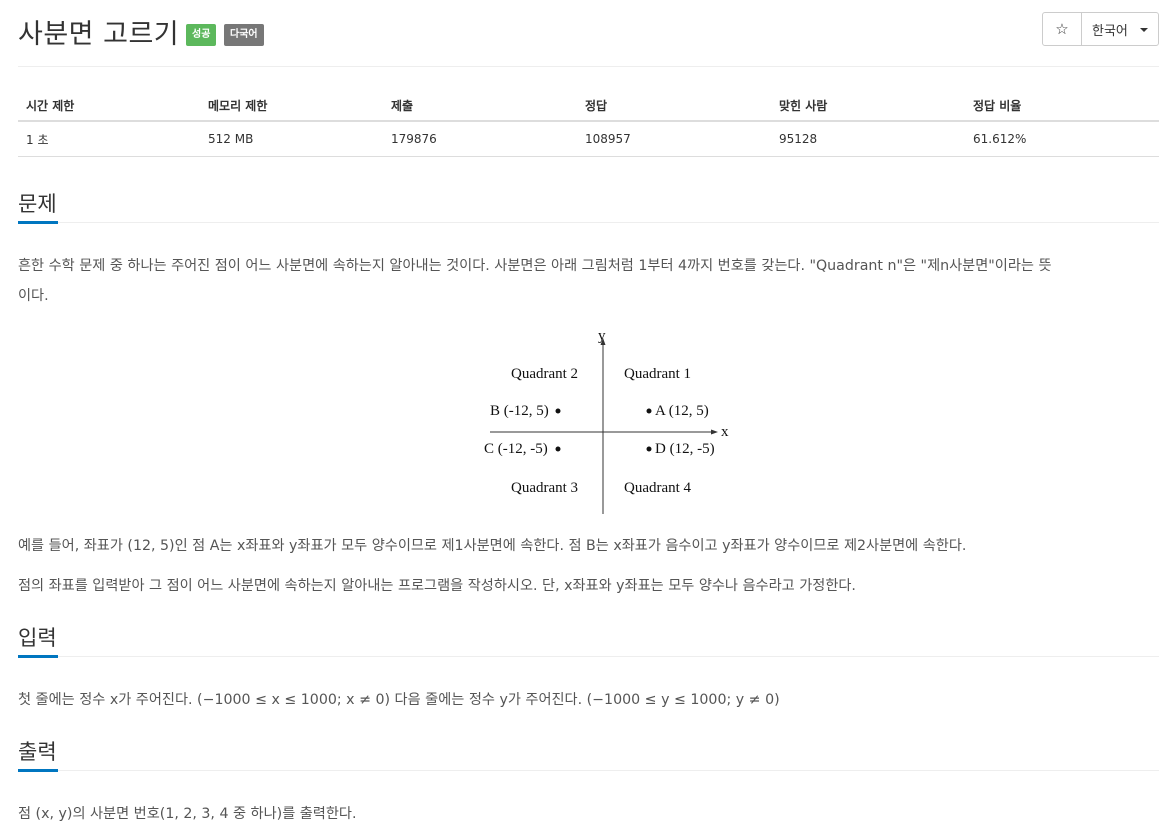 The height and width of the screenshot is (835, 1172). I want to click on header-solved-users: 맞힌 사람, so click(868, 106).